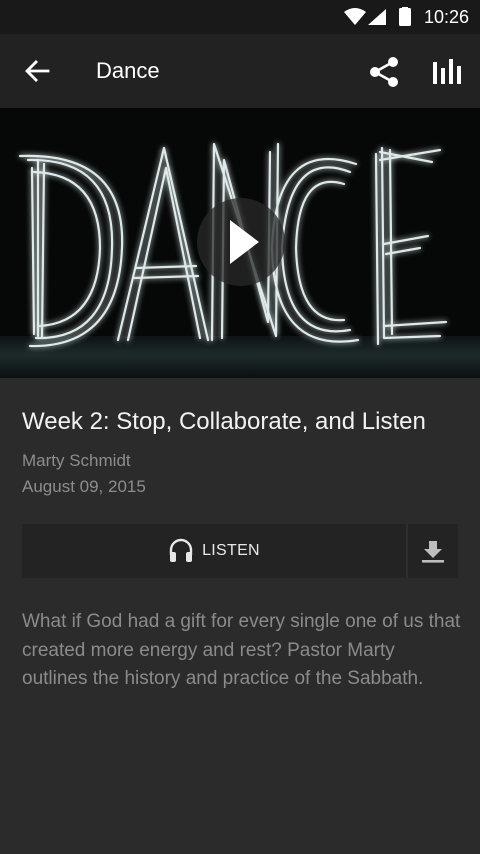 This screenshot has width=480, height=854. What do you see at coordinates (446, 17) in the screenshot?
I see `status-time: 10:26` at bounding box center [446, 17].